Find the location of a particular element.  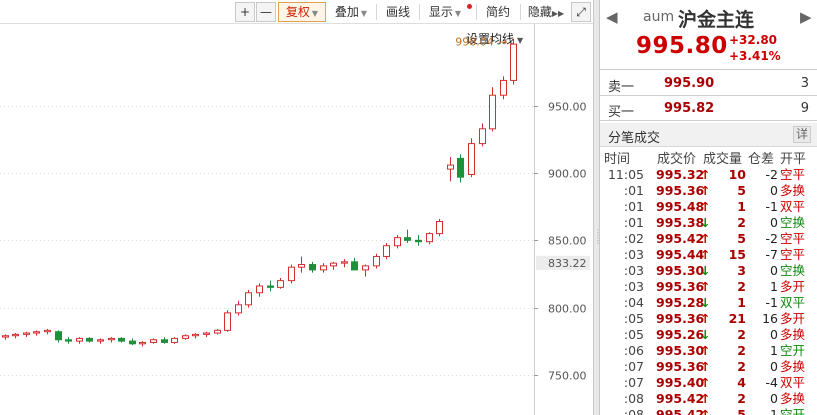

col-volume: 成交量 is located at coordinates (723, 159).